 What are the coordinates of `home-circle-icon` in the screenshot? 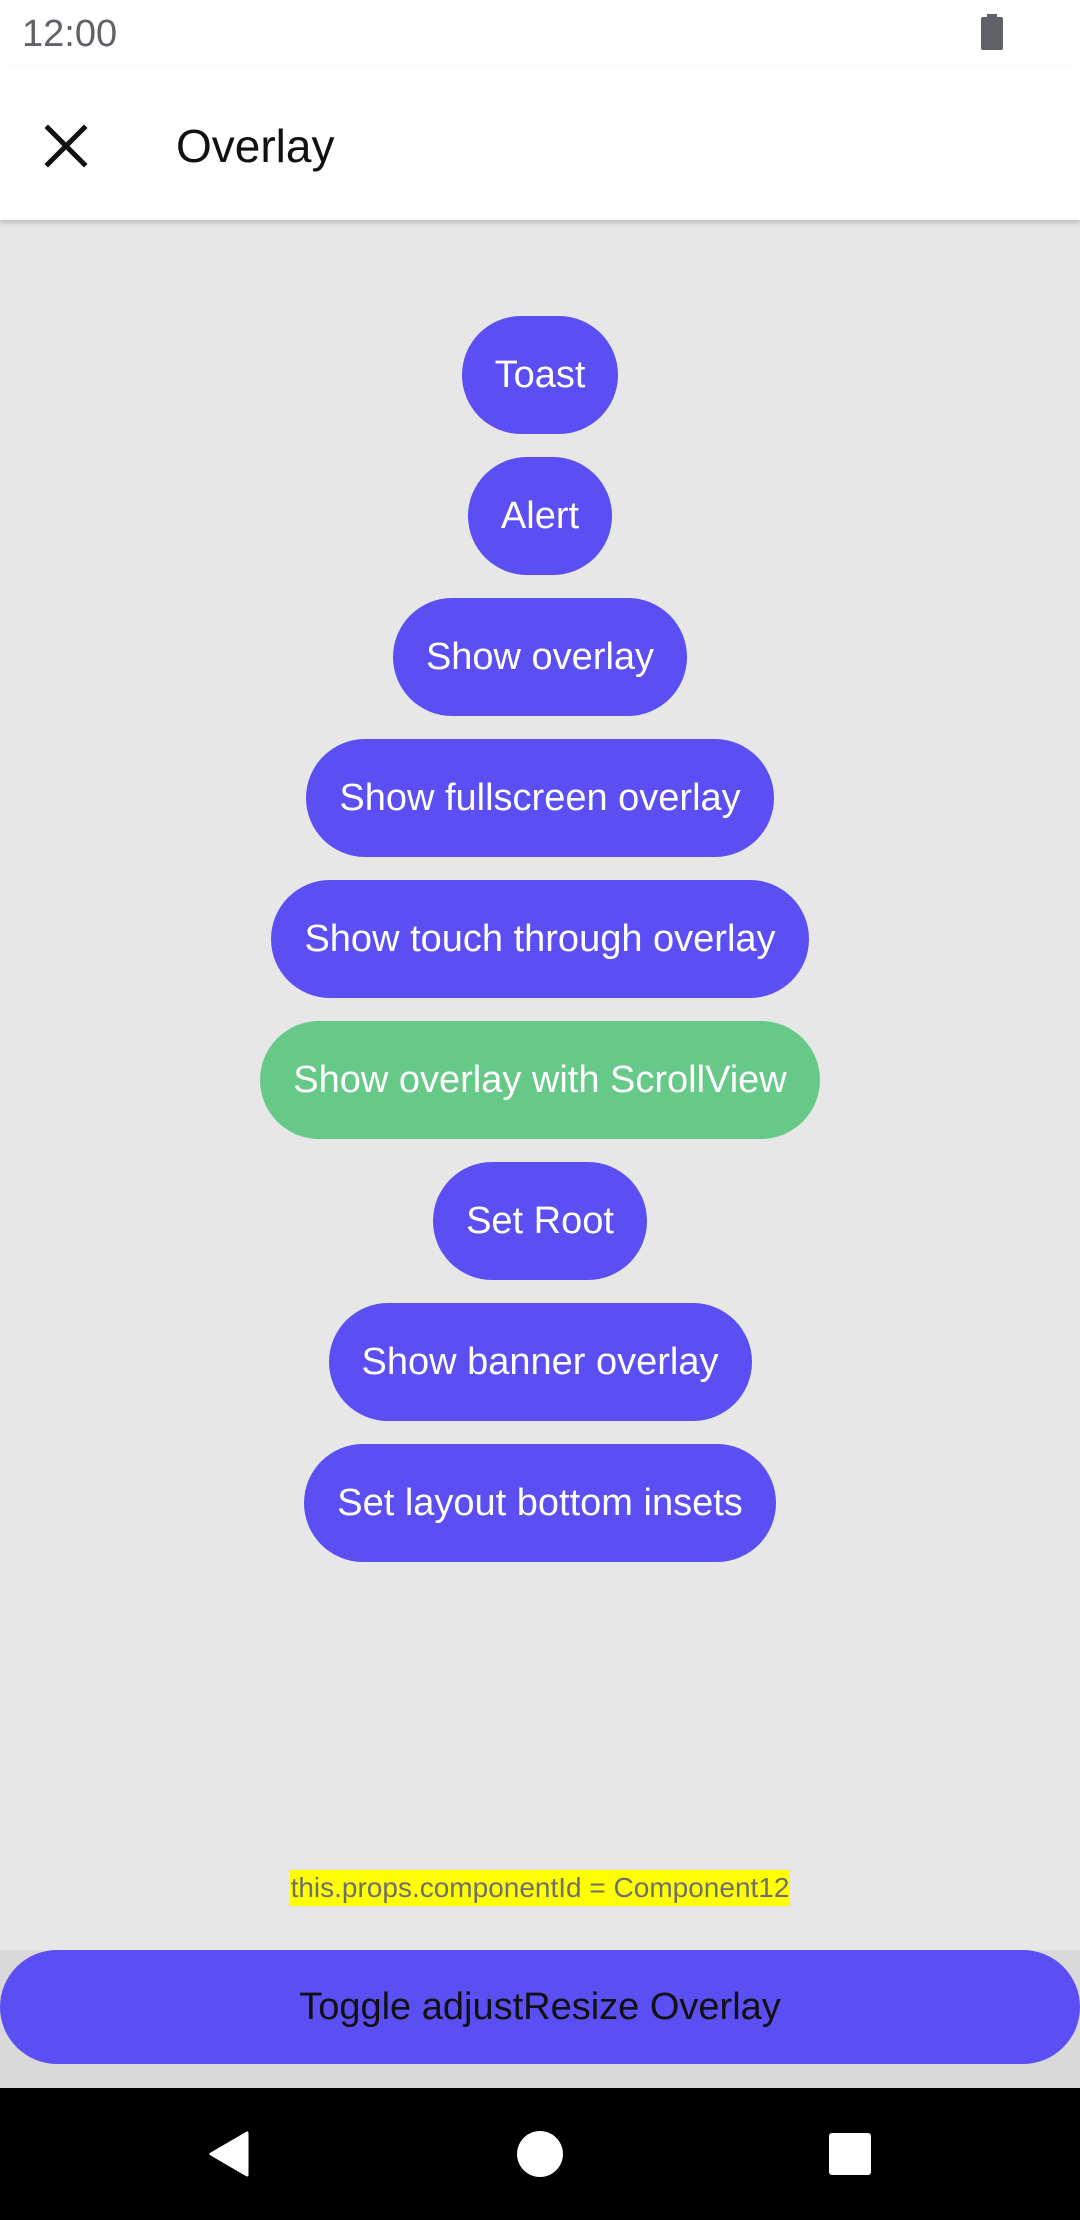 It's located at (540, 2154).